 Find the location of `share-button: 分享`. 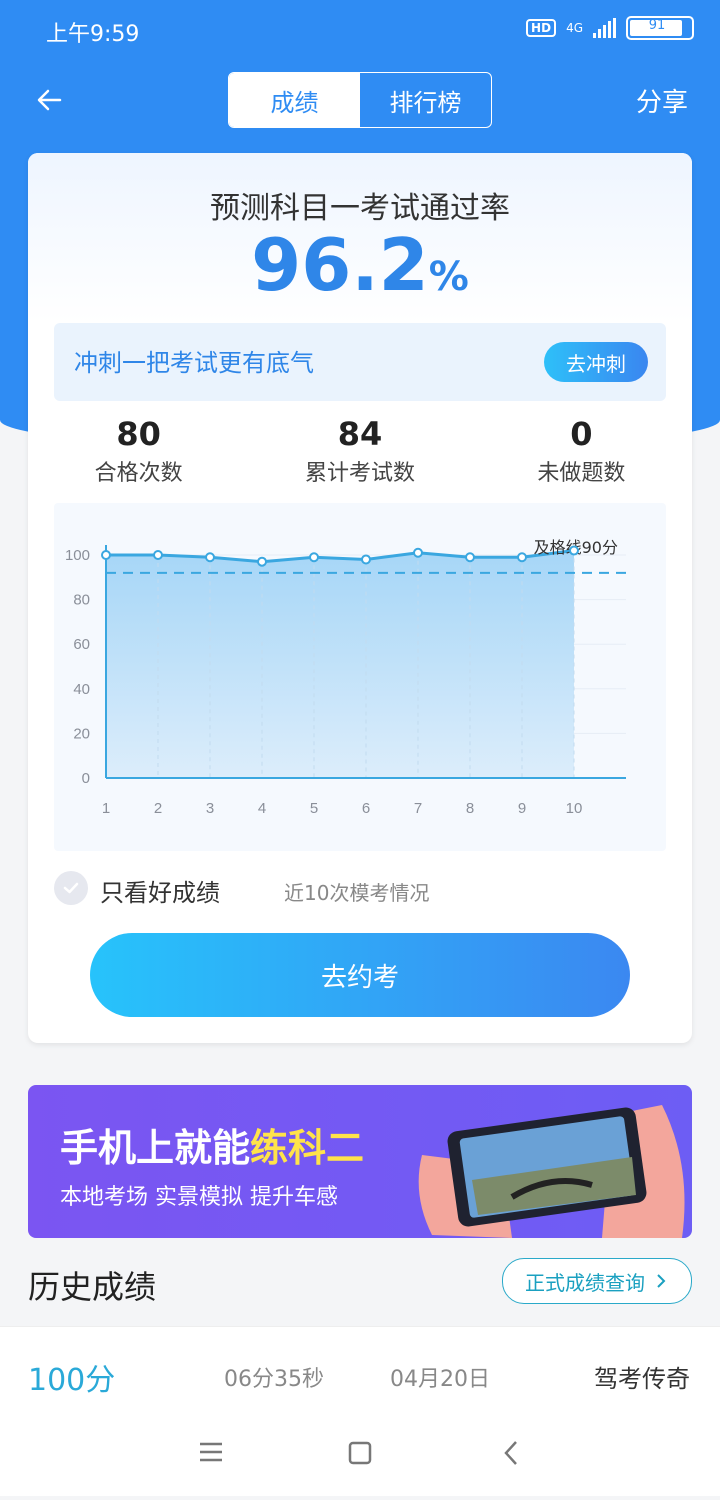

share-button: 分享 is located at coordinates (662, 100).